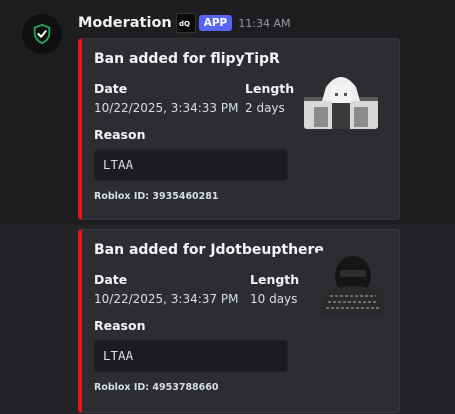 The height and width of the screenshot is (414, 455). What do you see at coordinates (166, 108) in the screenshot?
I see `date-value: 10/22/2025, 3:34:33 PM` at bounding box center [166, 108].